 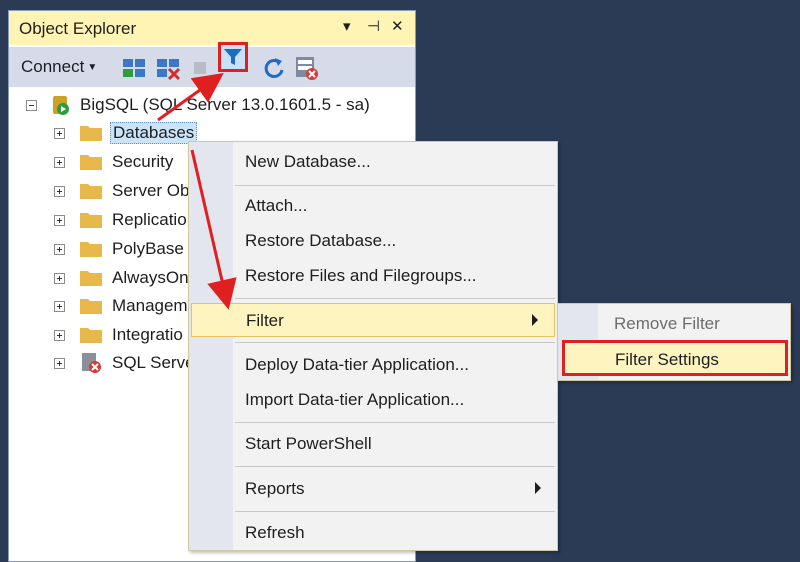 I want to click on menu-item-label: Filter, so click(x=265, y=320).